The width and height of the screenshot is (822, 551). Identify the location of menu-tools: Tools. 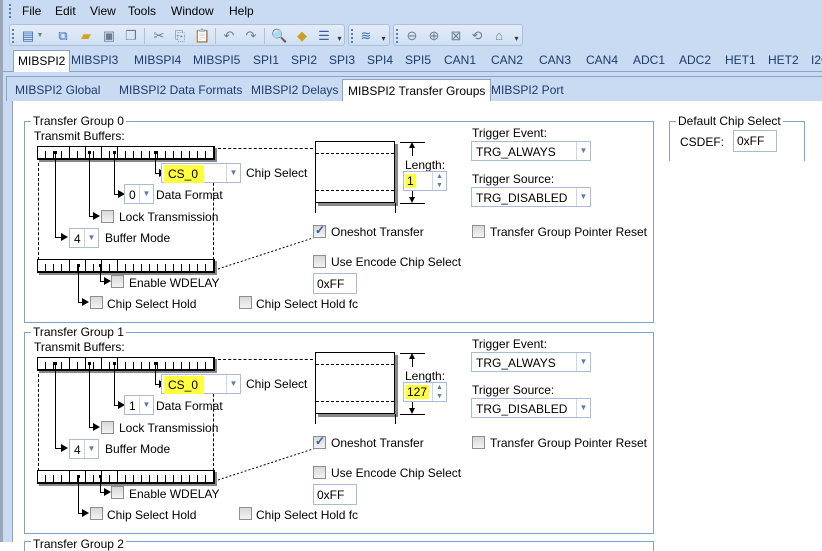
(142, 11).